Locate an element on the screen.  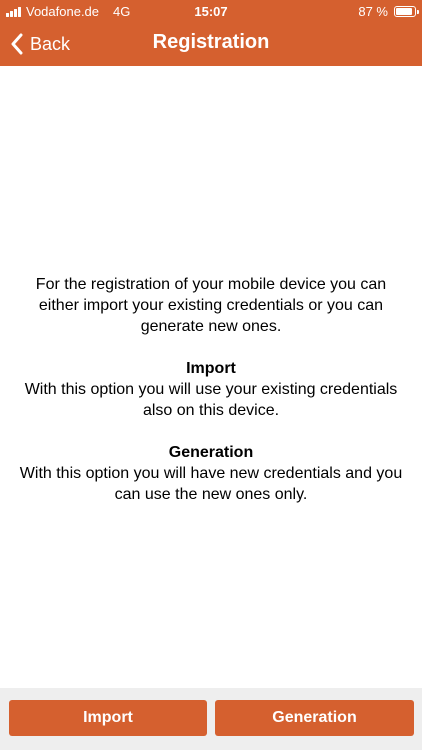
navigation-bar: Back Registration is located at coordinates (211, 44).